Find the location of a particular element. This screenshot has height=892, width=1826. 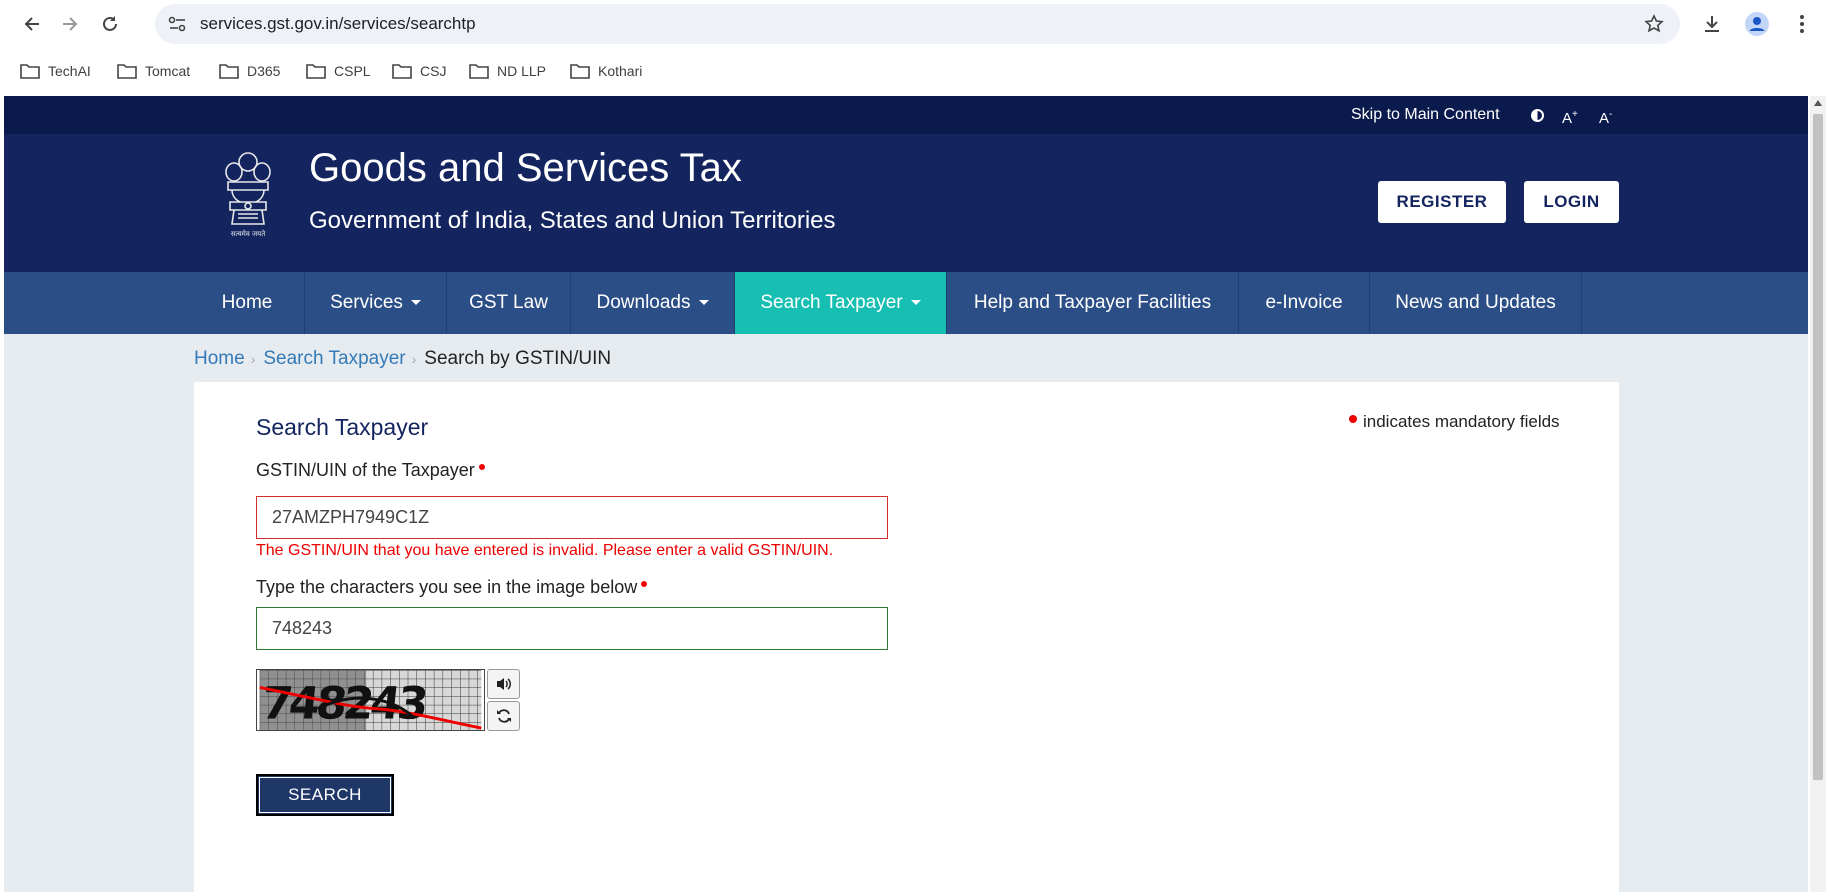

mandatory-note: indicates mandatory fields is located at coordinates (1454, 422).